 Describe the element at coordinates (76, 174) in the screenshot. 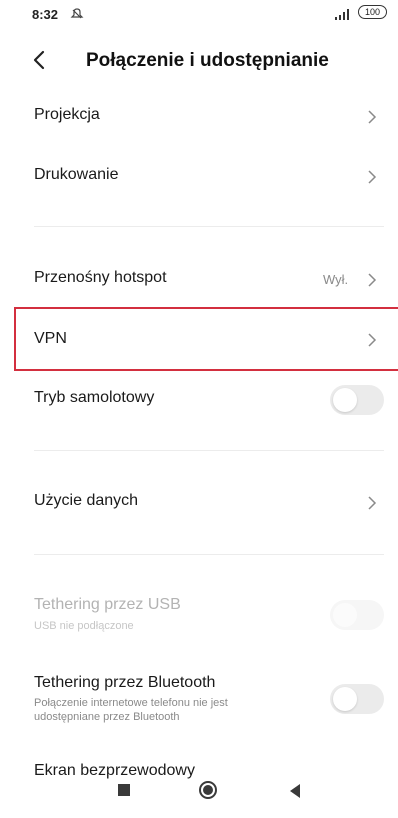

I see `settings-item-label: Drukowanie` at that location.